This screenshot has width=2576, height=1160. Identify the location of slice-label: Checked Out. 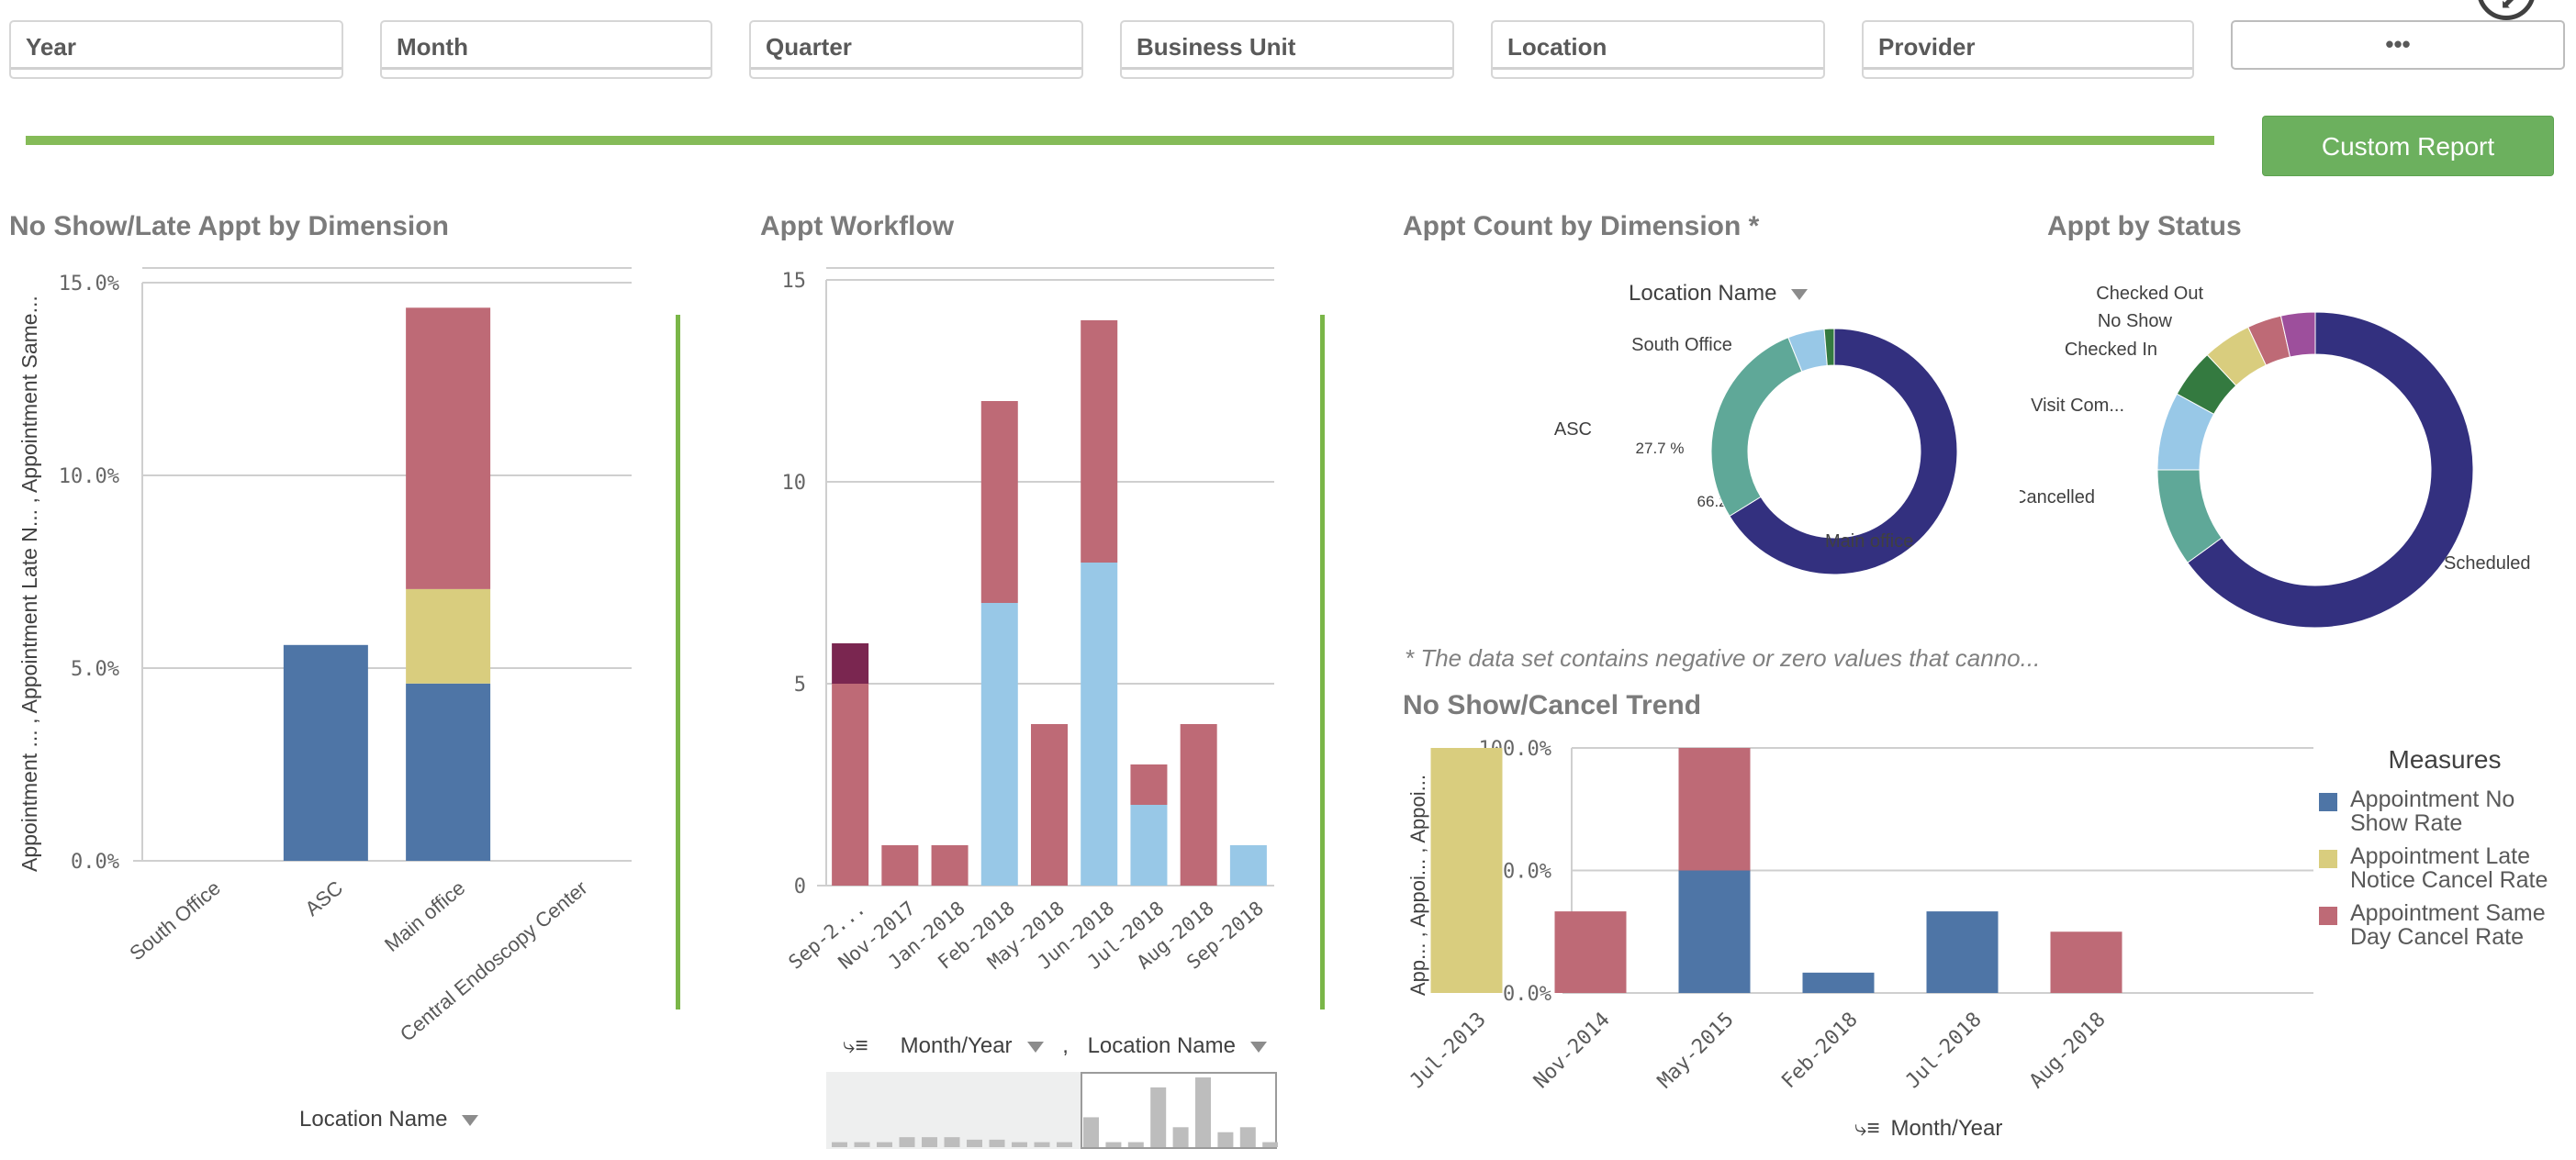
(2149, 294).